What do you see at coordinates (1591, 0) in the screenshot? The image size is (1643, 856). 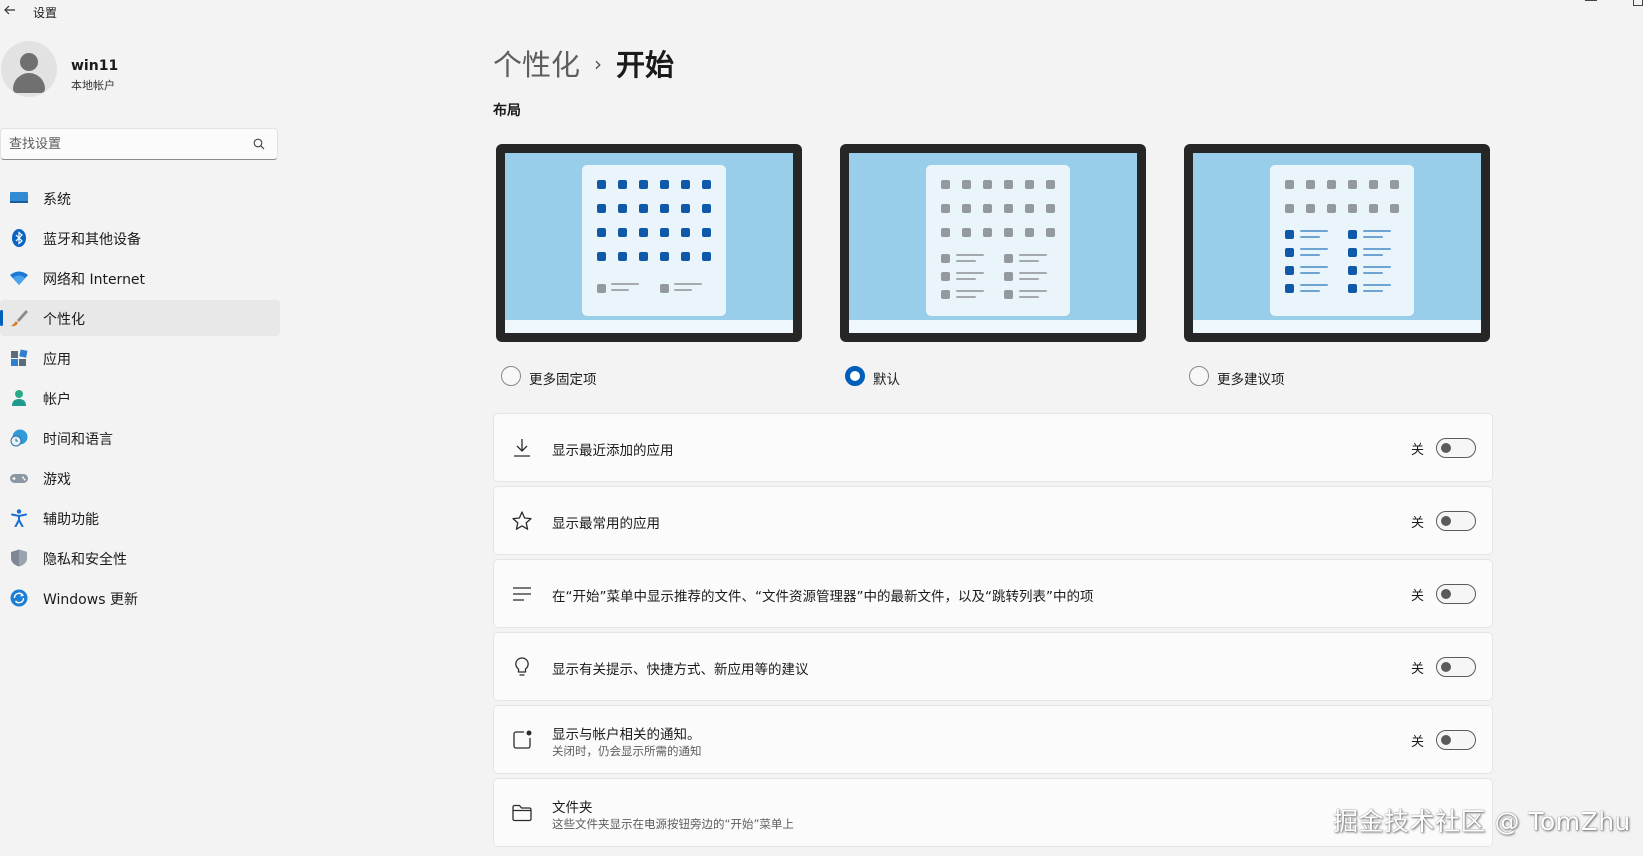 I see `minimize-button` at bounding box center [1591, 0].